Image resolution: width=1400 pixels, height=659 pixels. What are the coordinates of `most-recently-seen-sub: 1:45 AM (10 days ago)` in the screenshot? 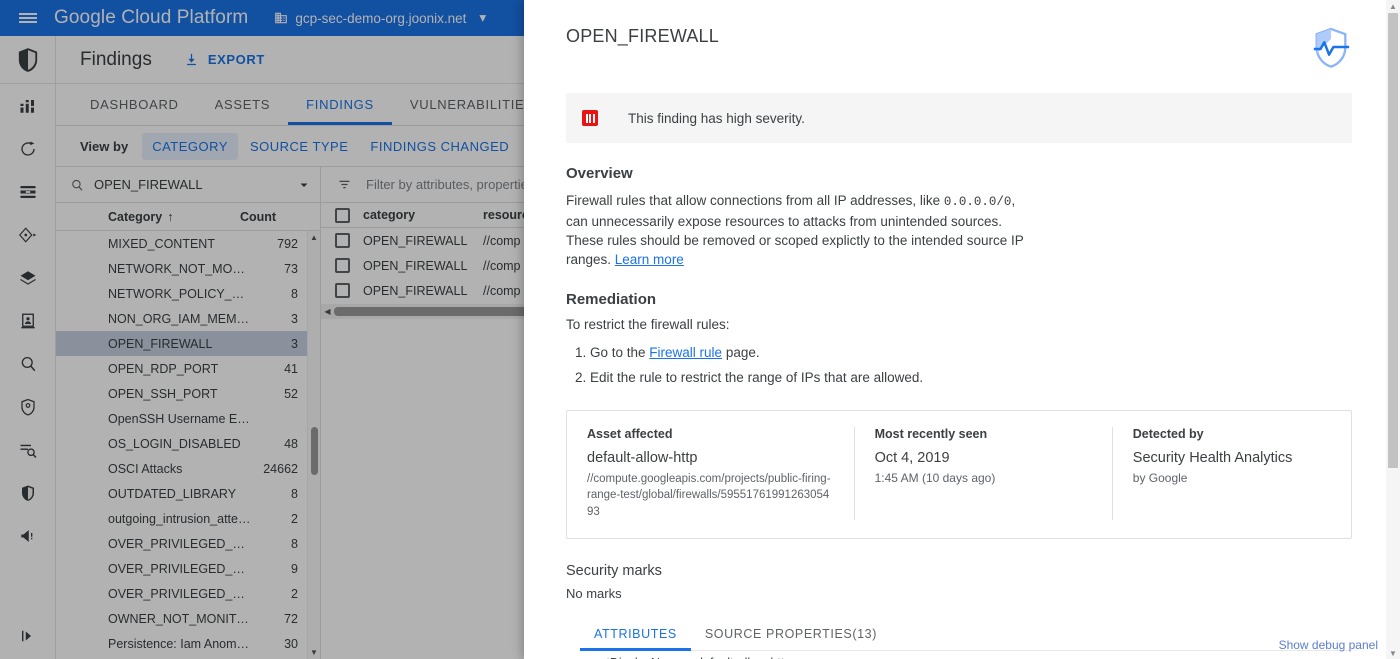 It's located at (935, 478).